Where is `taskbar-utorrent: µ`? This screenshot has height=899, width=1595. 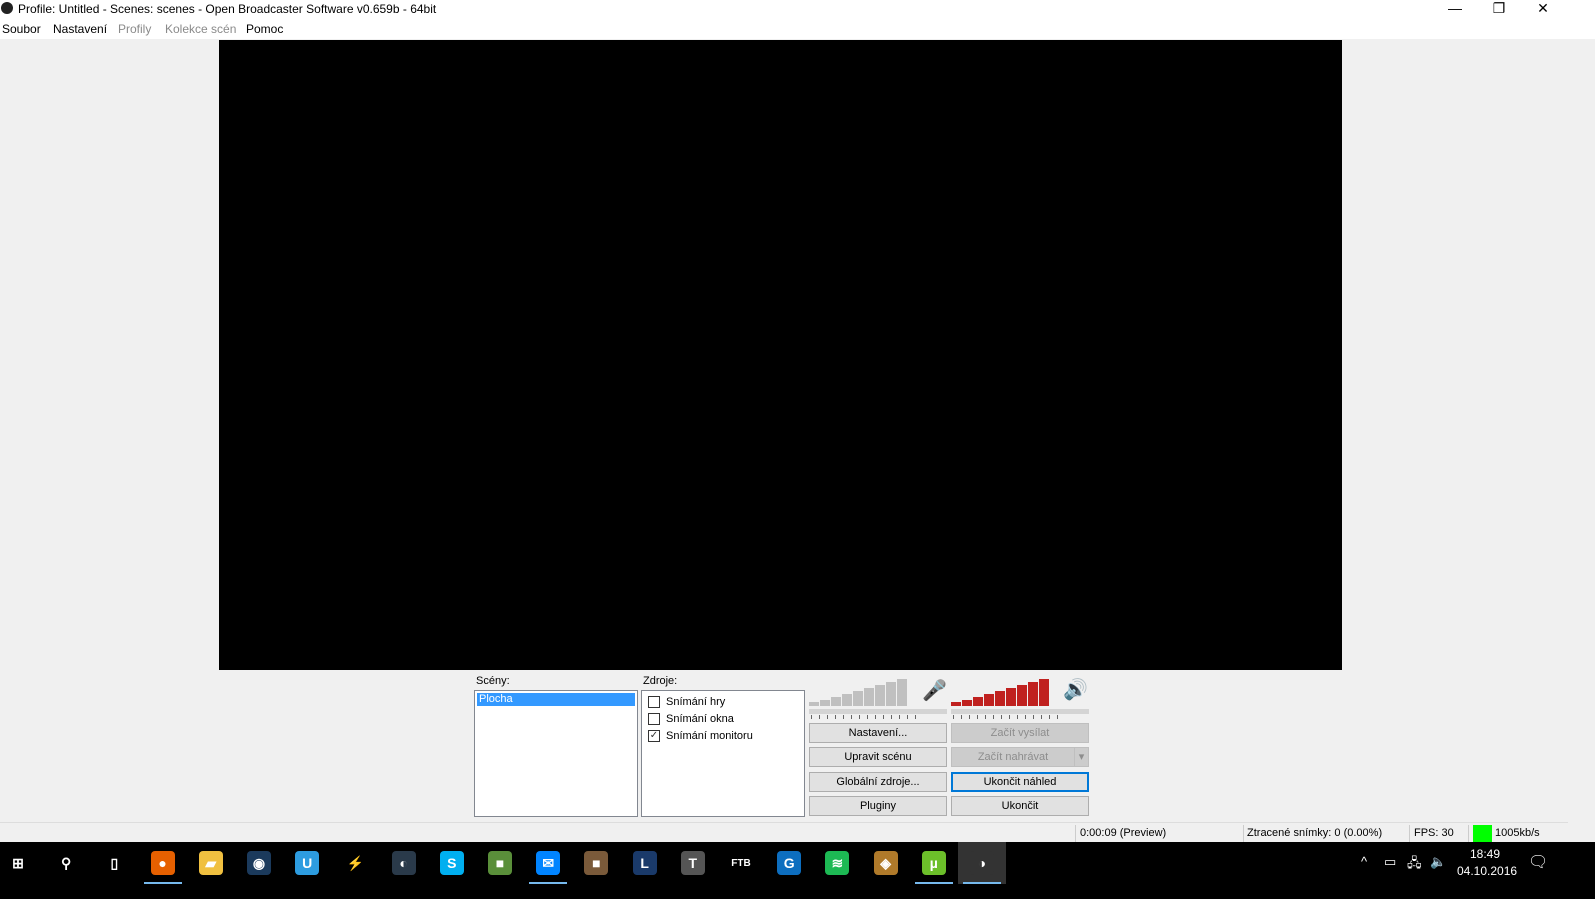 taskbar-utorrent: µ is located at coordinates (934, 863).